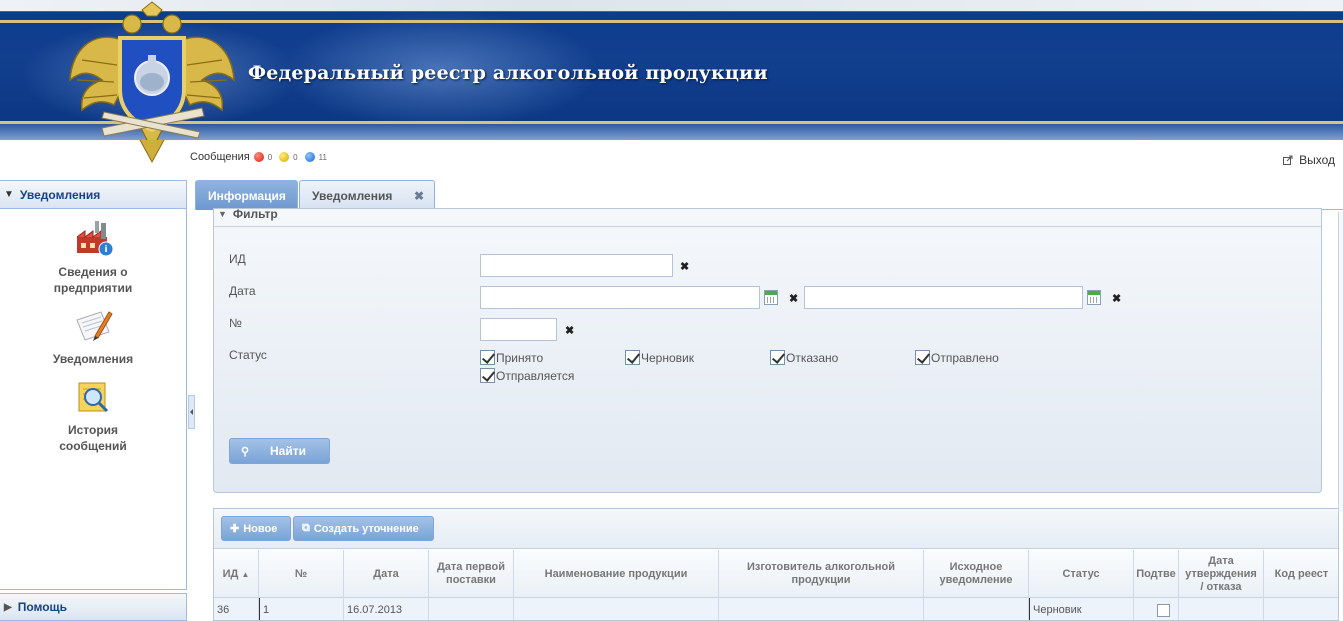  Describe the element at coordinates (322, 157) in the screenshot. I see `messages-blue-count: 11` at that location.